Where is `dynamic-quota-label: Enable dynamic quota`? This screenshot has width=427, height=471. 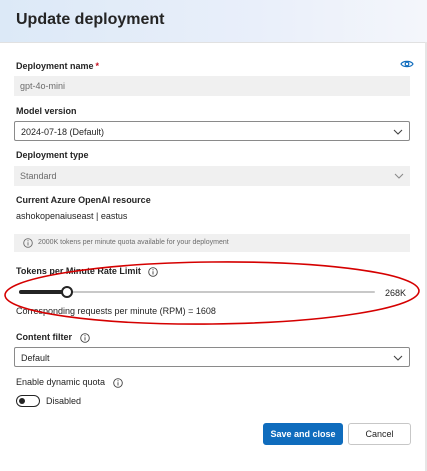 dynamic-quota-label: Enable dynamic quota is located at coordinates (69, 382).